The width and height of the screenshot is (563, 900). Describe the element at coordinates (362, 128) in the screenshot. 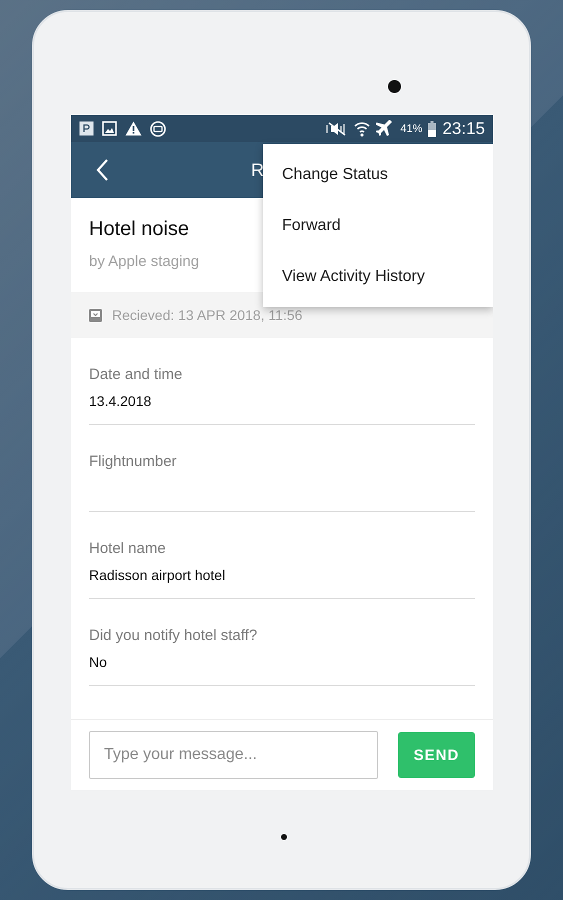

I see `wifi-icon` at that location.